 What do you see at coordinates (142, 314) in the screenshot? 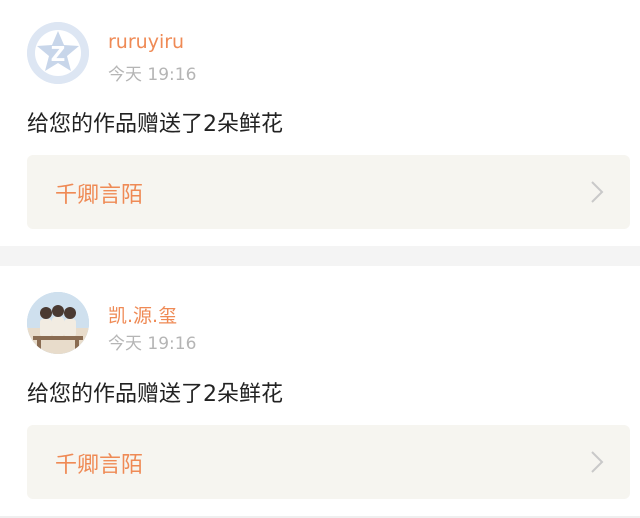
I see `username: 凯.源.玺` at bounding box center [142, 314].